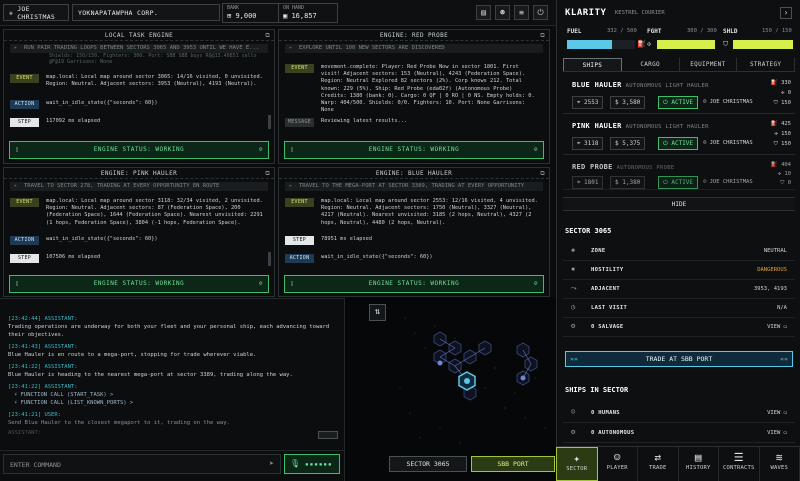 The width and height of the screenshot is (800, 481). What do you see at coordinates (728, 182) in the screenshot?
I see `owner-label: ☺ JOE CHRISTMAS` at bounding box center [728, 182].